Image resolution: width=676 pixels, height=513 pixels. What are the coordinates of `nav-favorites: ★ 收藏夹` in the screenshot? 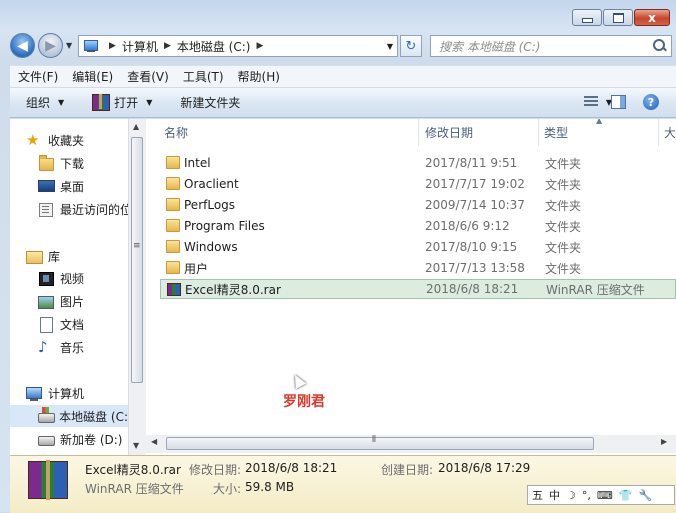 It's located at (55, 140).